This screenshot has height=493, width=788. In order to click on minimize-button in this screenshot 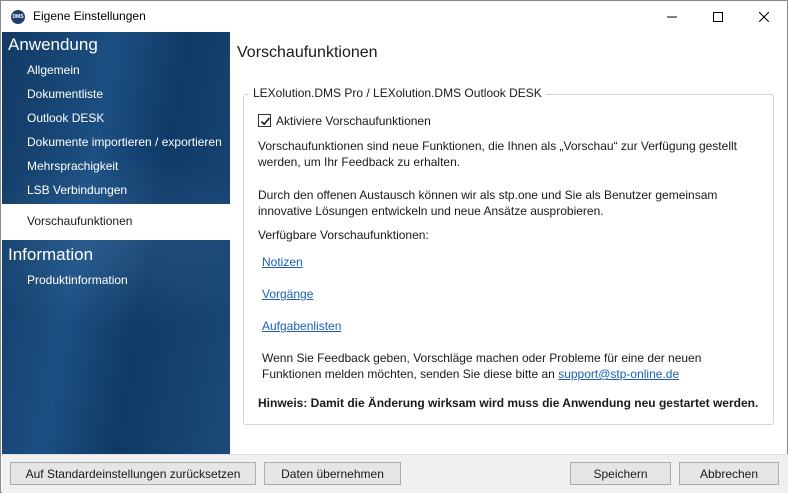, I will do `click(672, 16)`.